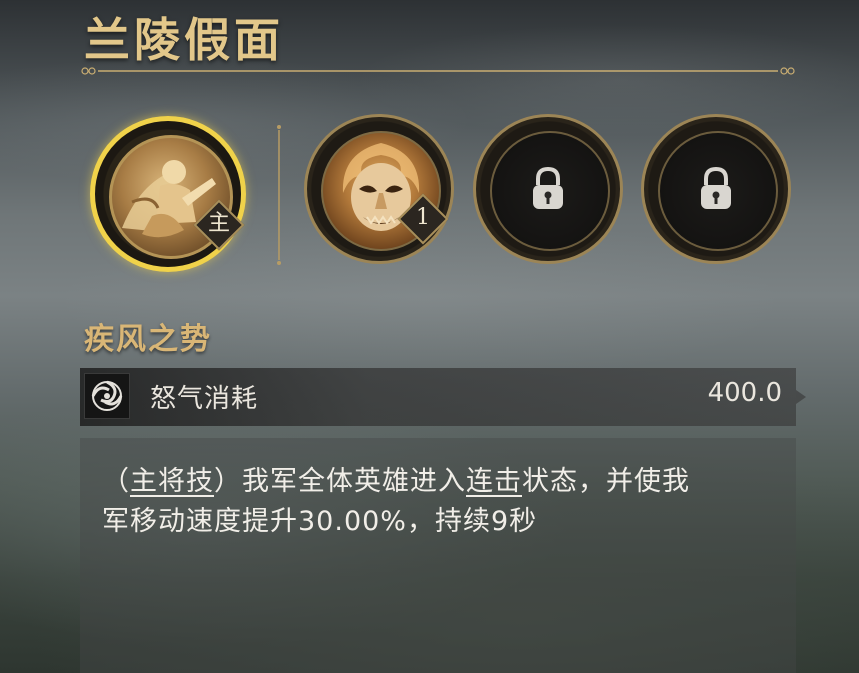  Describe the element at coordinates (148, 339) in the screenshot. I see `skill-name: 疾风之势` at that location.